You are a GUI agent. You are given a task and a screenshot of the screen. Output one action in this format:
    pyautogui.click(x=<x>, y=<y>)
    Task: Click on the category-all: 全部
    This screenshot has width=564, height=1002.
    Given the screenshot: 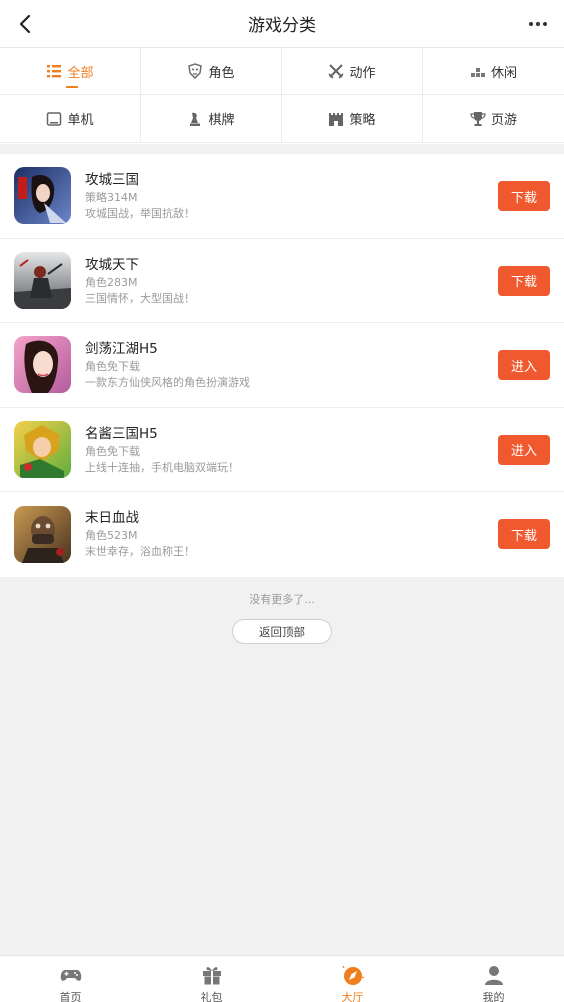 What is the action you would take?
    pyautogui.click(x=70, y=71)
    